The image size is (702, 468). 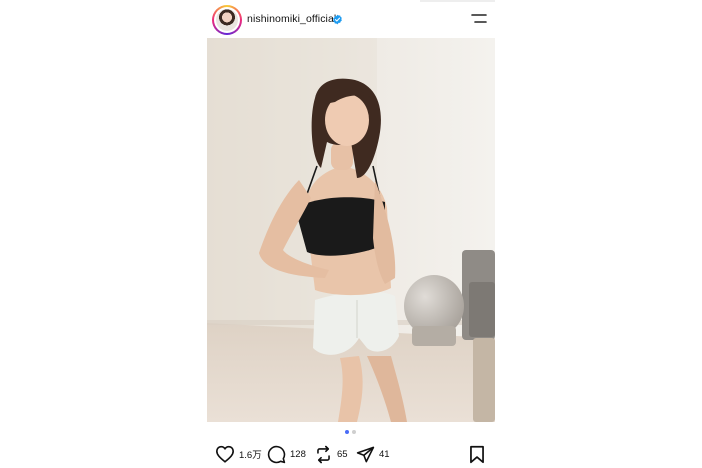 I want to click on save-button, so click(x=477, y=454).